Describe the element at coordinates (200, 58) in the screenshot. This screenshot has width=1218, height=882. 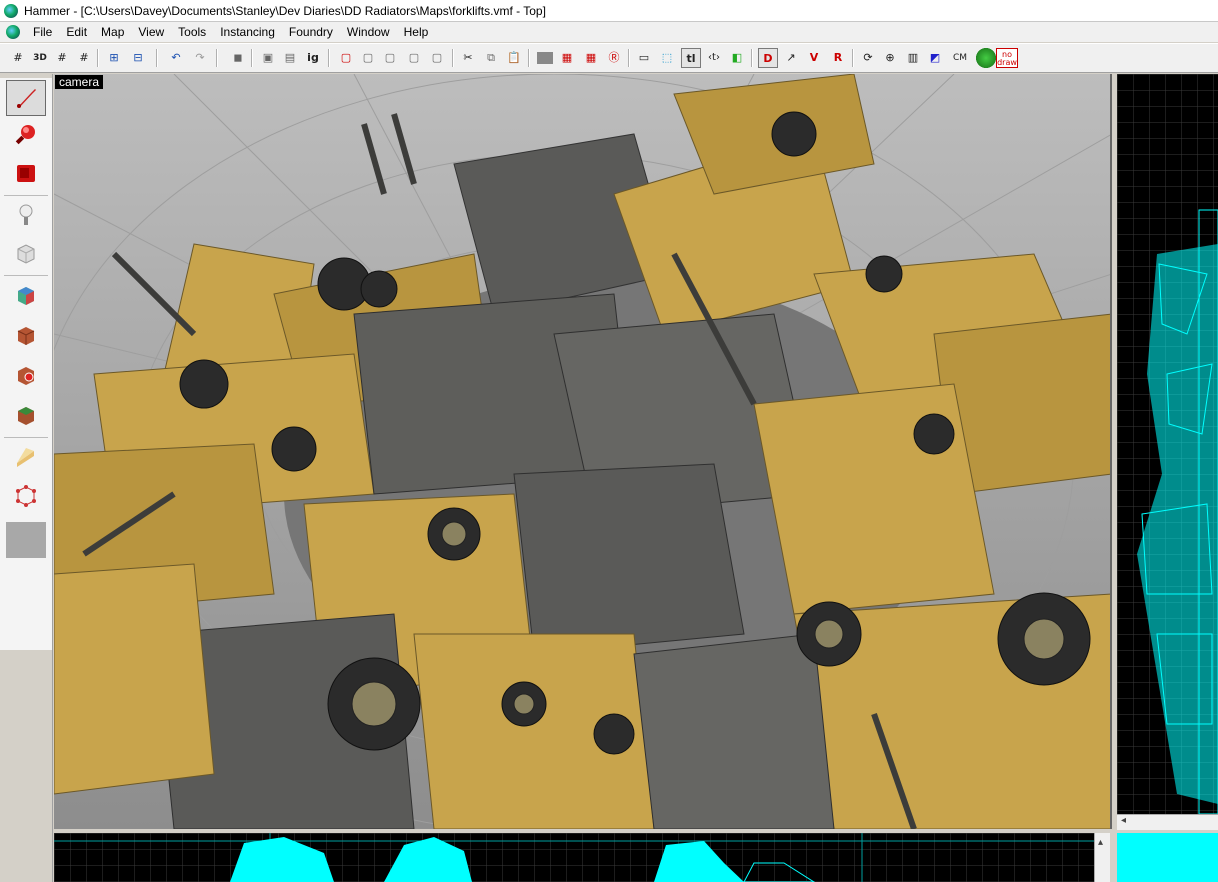
I see `redo-icon: ↷` at that location.